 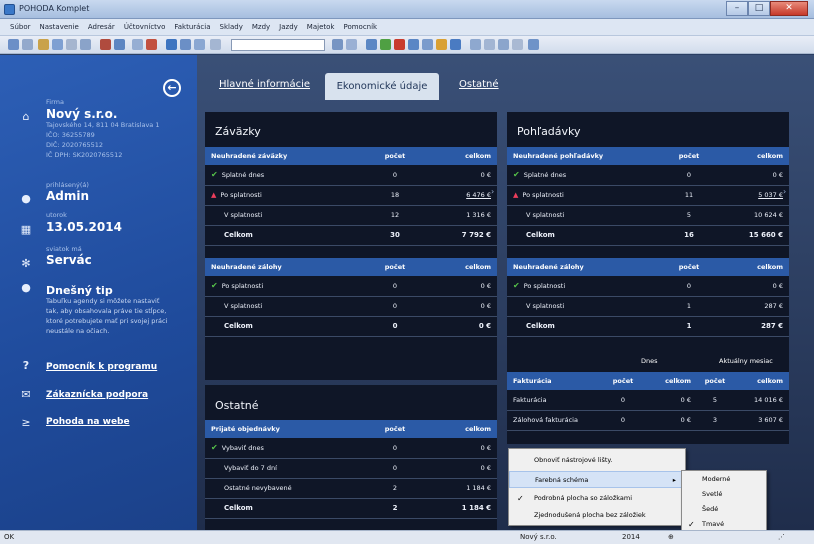 What do you see at coordinates (583, 326) in the screenshot?
I see `row-label: Celkom` at bounding box center [583, 326].